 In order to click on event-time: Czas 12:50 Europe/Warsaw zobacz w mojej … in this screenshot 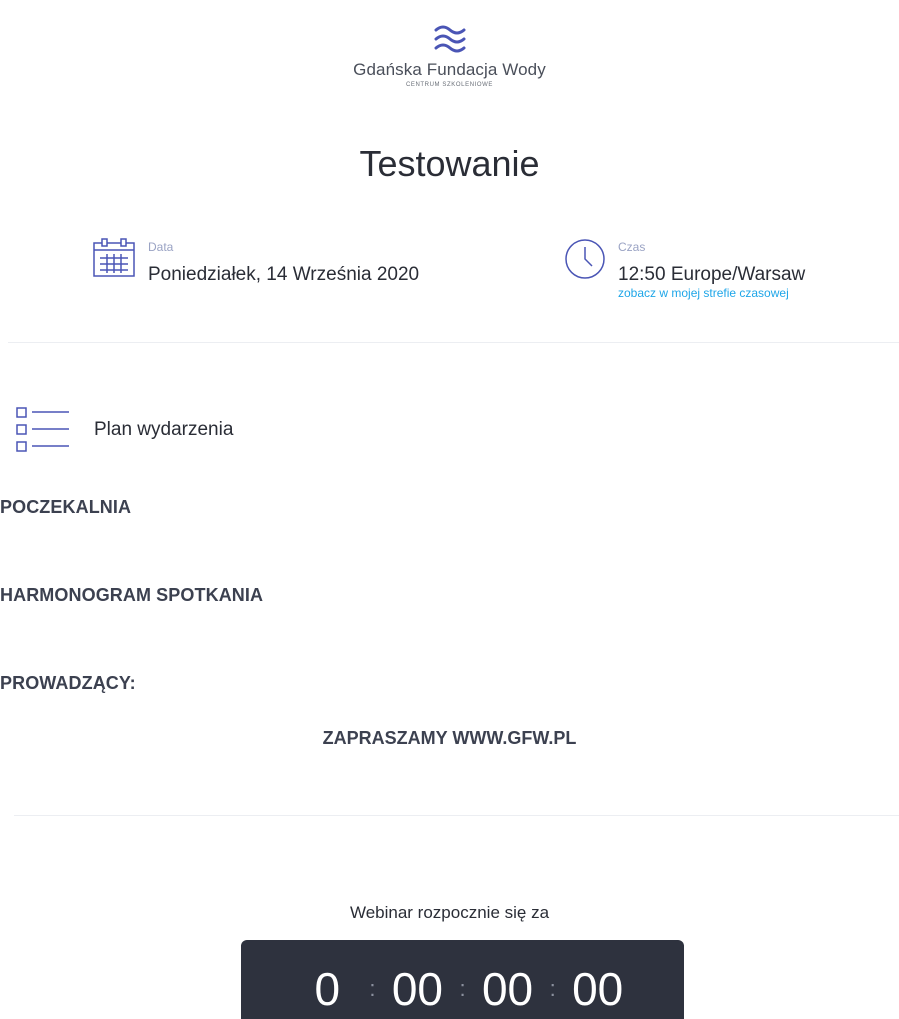, I will do `click(684, 269)`.